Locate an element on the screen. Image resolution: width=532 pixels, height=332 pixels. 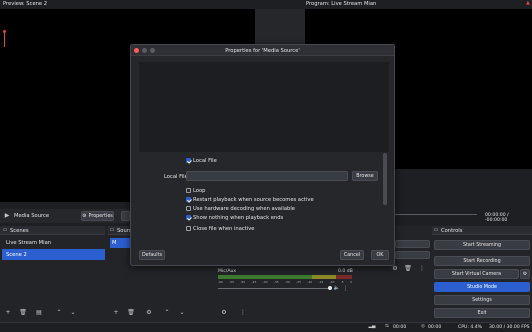
program-canvas is located at coordinates (463, 106).